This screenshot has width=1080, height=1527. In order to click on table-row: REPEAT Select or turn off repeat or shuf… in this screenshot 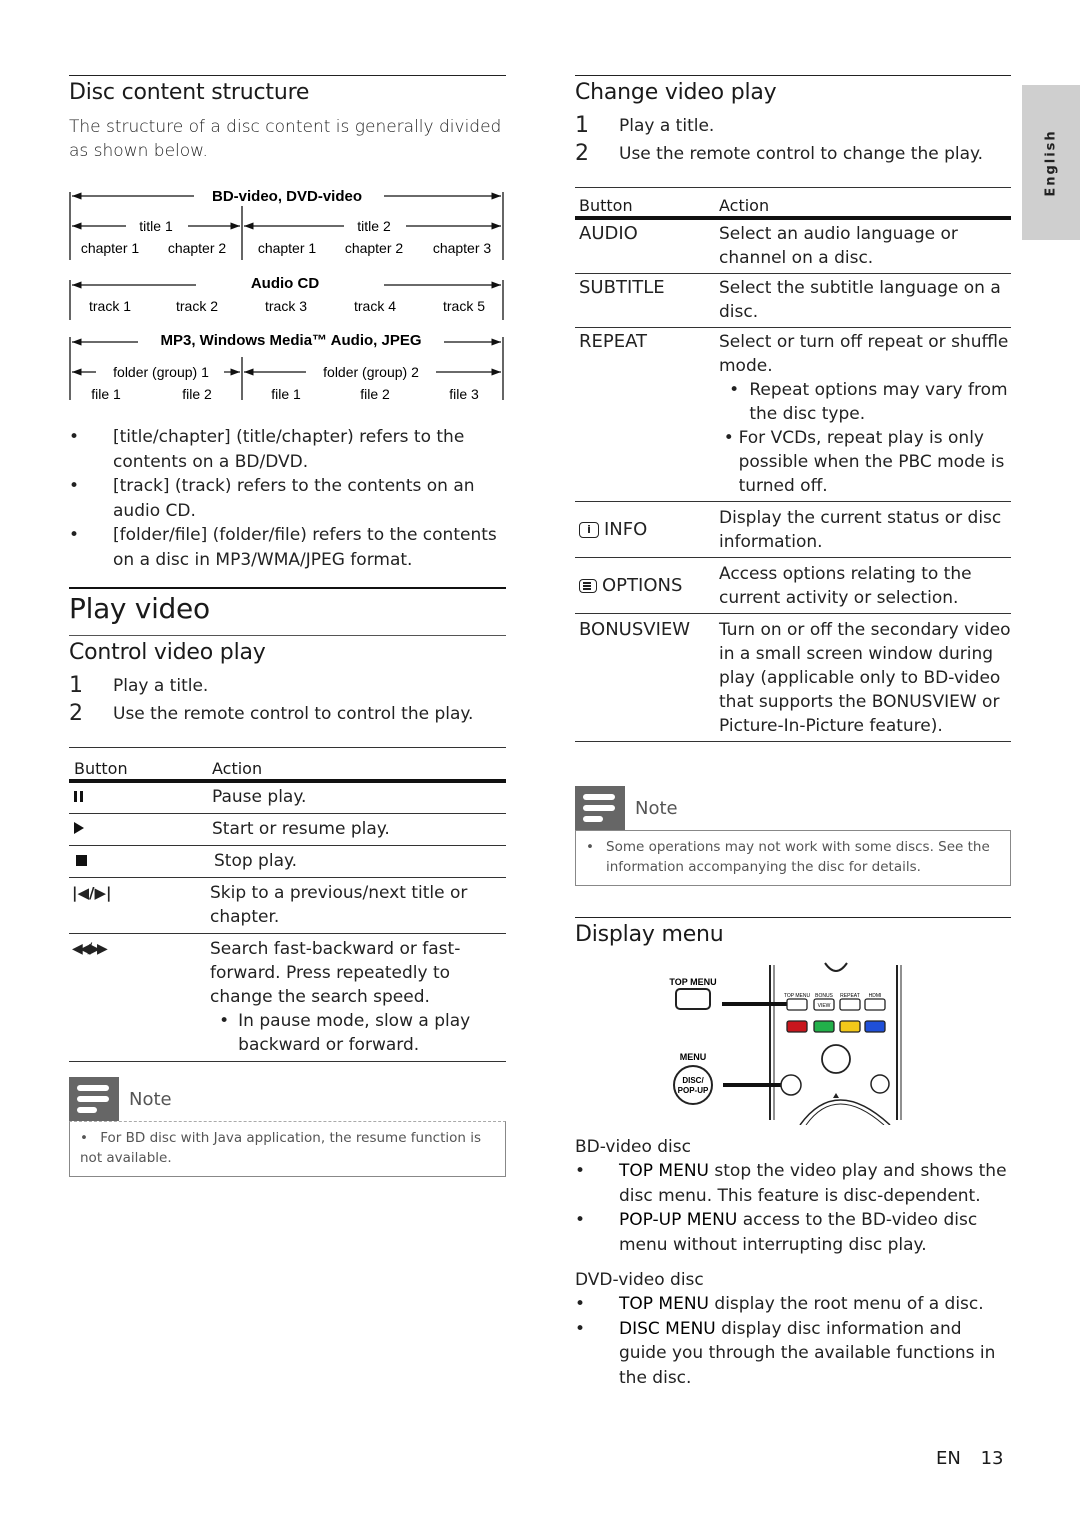, I will do `click(793, 415)`.